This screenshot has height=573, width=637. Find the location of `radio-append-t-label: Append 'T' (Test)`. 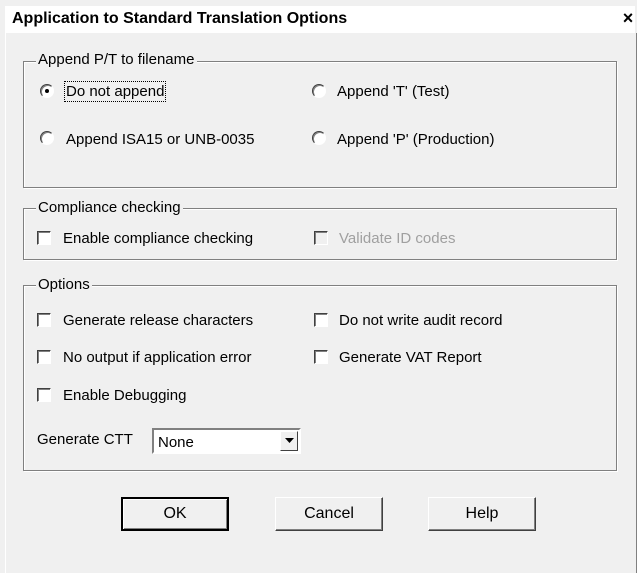

radio-append-t-label: Append 'T' (Test) is located at coordinates (393, 91).